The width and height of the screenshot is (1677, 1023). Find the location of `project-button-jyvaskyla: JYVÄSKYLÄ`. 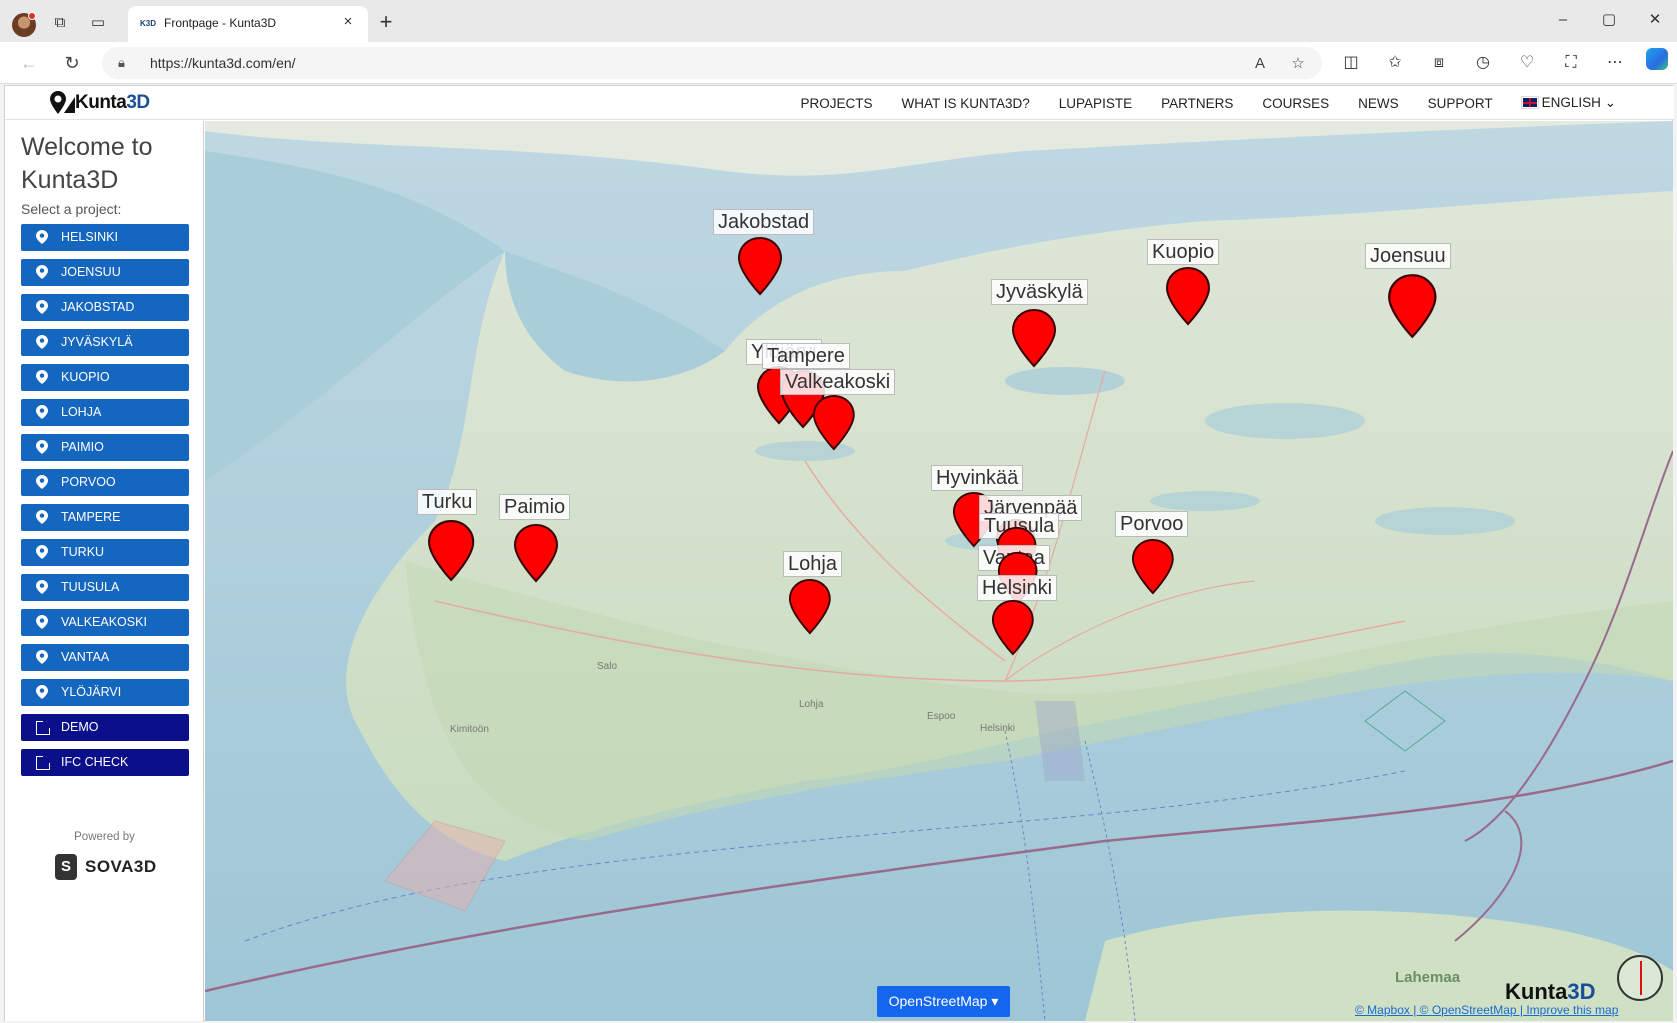

project-button-jyvaskyla: JYVÄSKYLÄ is located at coordinates (105, 342).